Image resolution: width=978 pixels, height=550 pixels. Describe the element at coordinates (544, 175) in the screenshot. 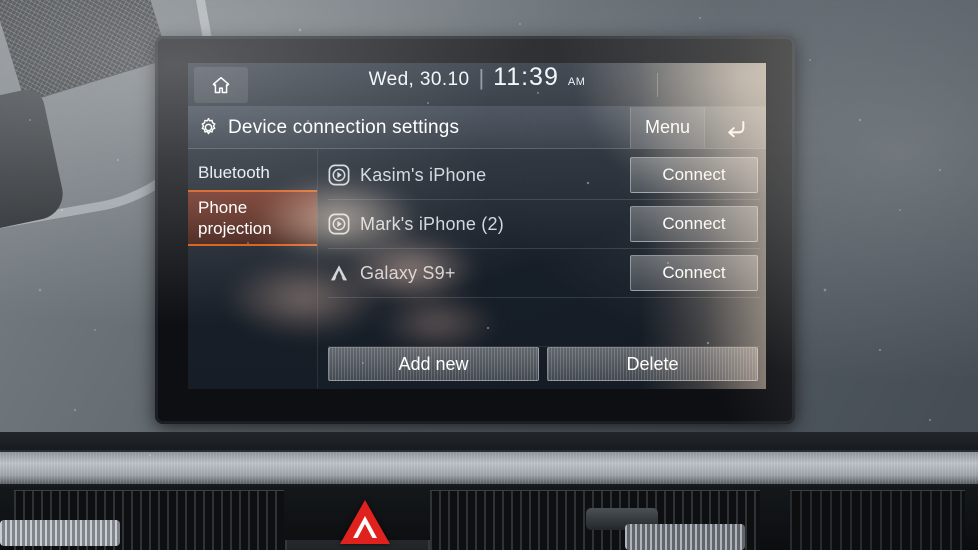

I see `table-row: Kasim's iPhone Connect` at that location.